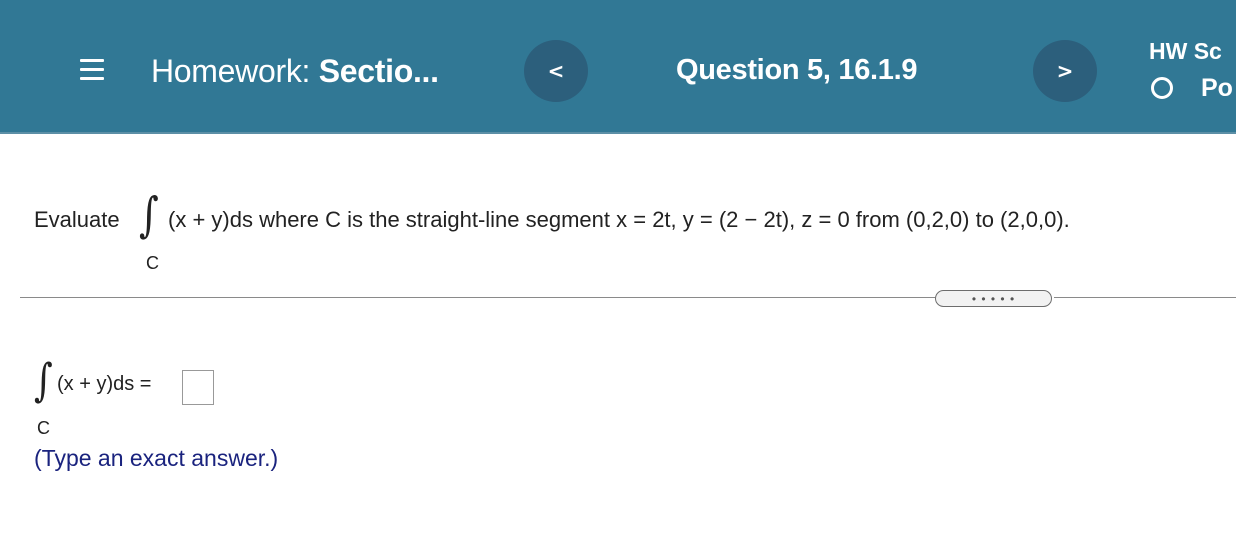 Image resolution: width=1236 pixels, height=542 pixels. I want to click on points-circle-icon, so click(1162, 88).